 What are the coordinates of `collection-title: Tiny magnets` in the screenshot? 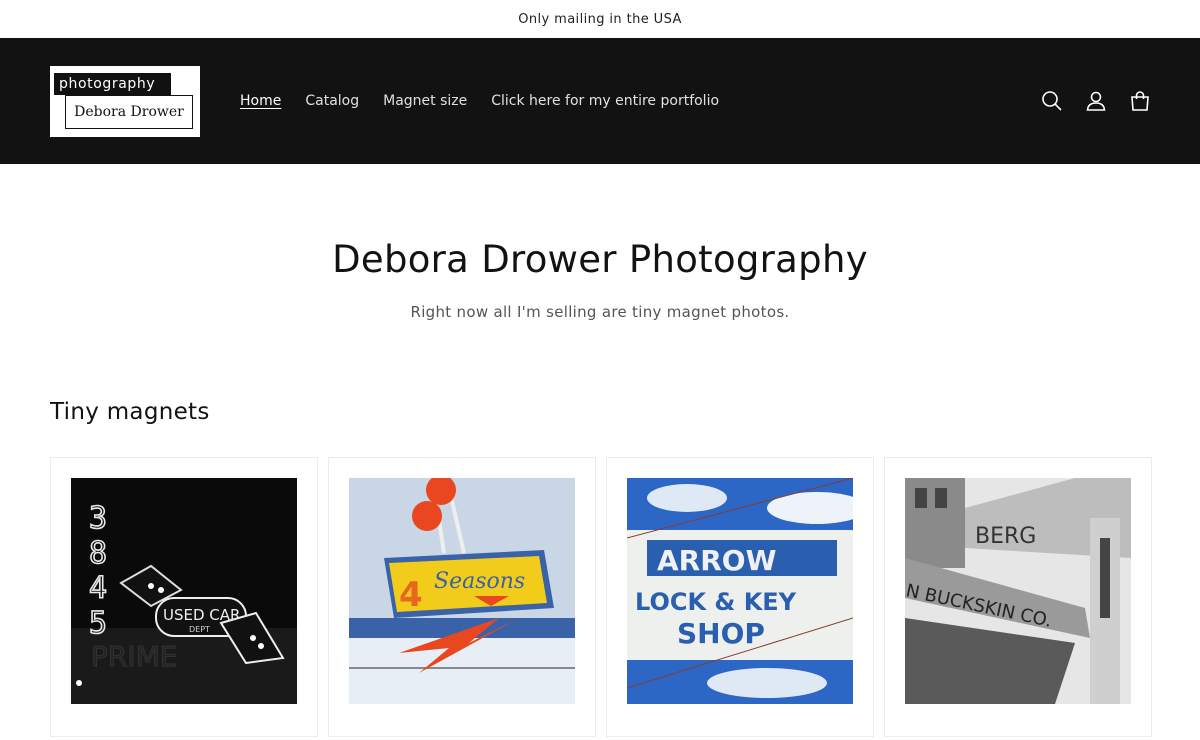 It's located at (130, 412).